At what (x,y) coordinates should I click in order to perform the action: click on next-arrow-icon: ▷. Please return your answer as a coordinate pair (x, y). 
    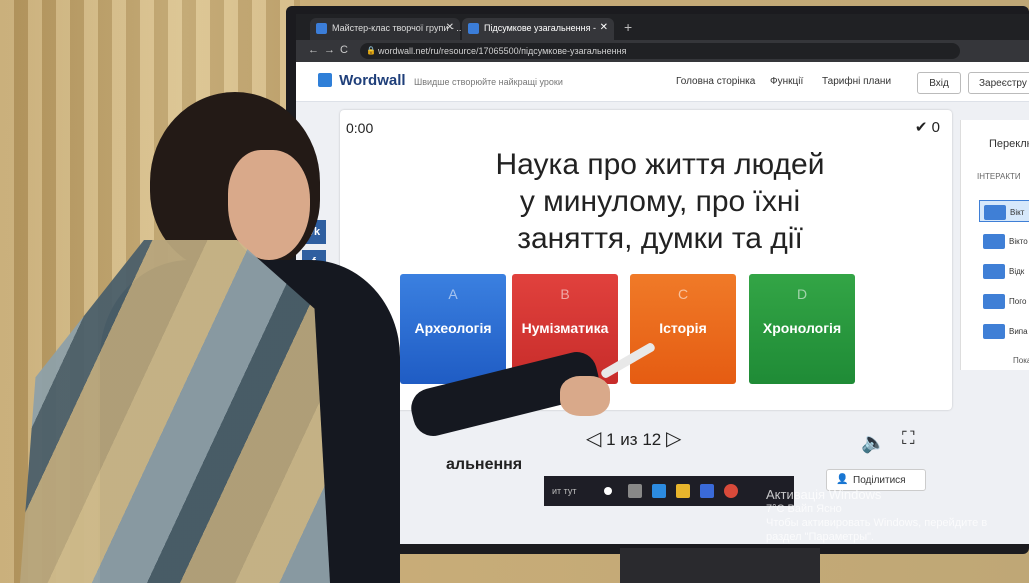
    Looking at the image, I should click on (673, 439).